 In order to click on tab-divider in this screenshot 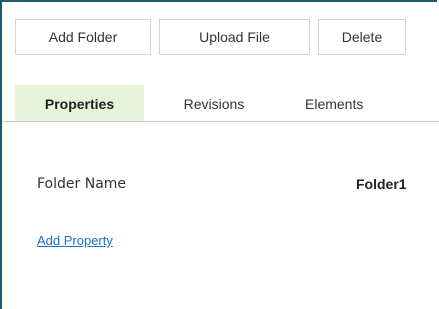, I will do `click(220, 121)`.